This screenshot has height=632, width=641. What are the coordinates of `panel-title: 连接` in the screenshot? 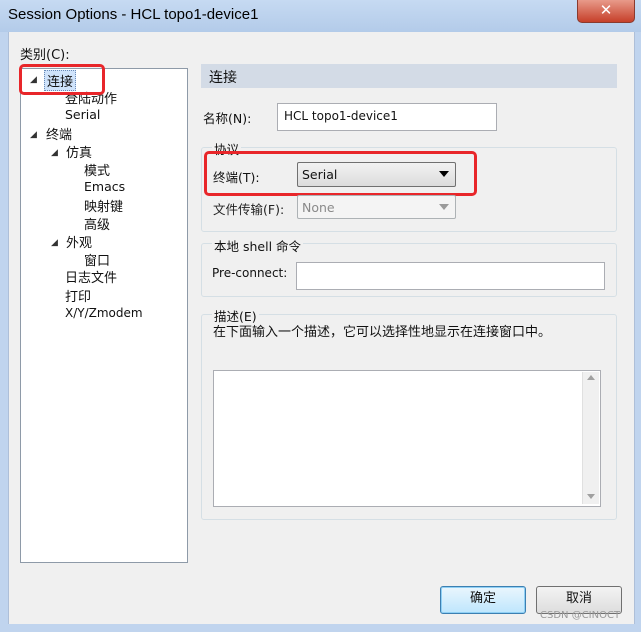 It's located at (223, 78).